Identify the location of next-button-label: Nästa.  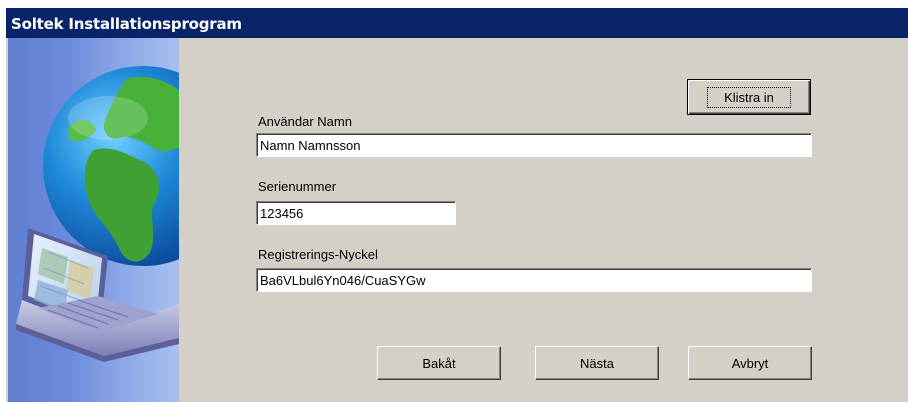
(597, 363).